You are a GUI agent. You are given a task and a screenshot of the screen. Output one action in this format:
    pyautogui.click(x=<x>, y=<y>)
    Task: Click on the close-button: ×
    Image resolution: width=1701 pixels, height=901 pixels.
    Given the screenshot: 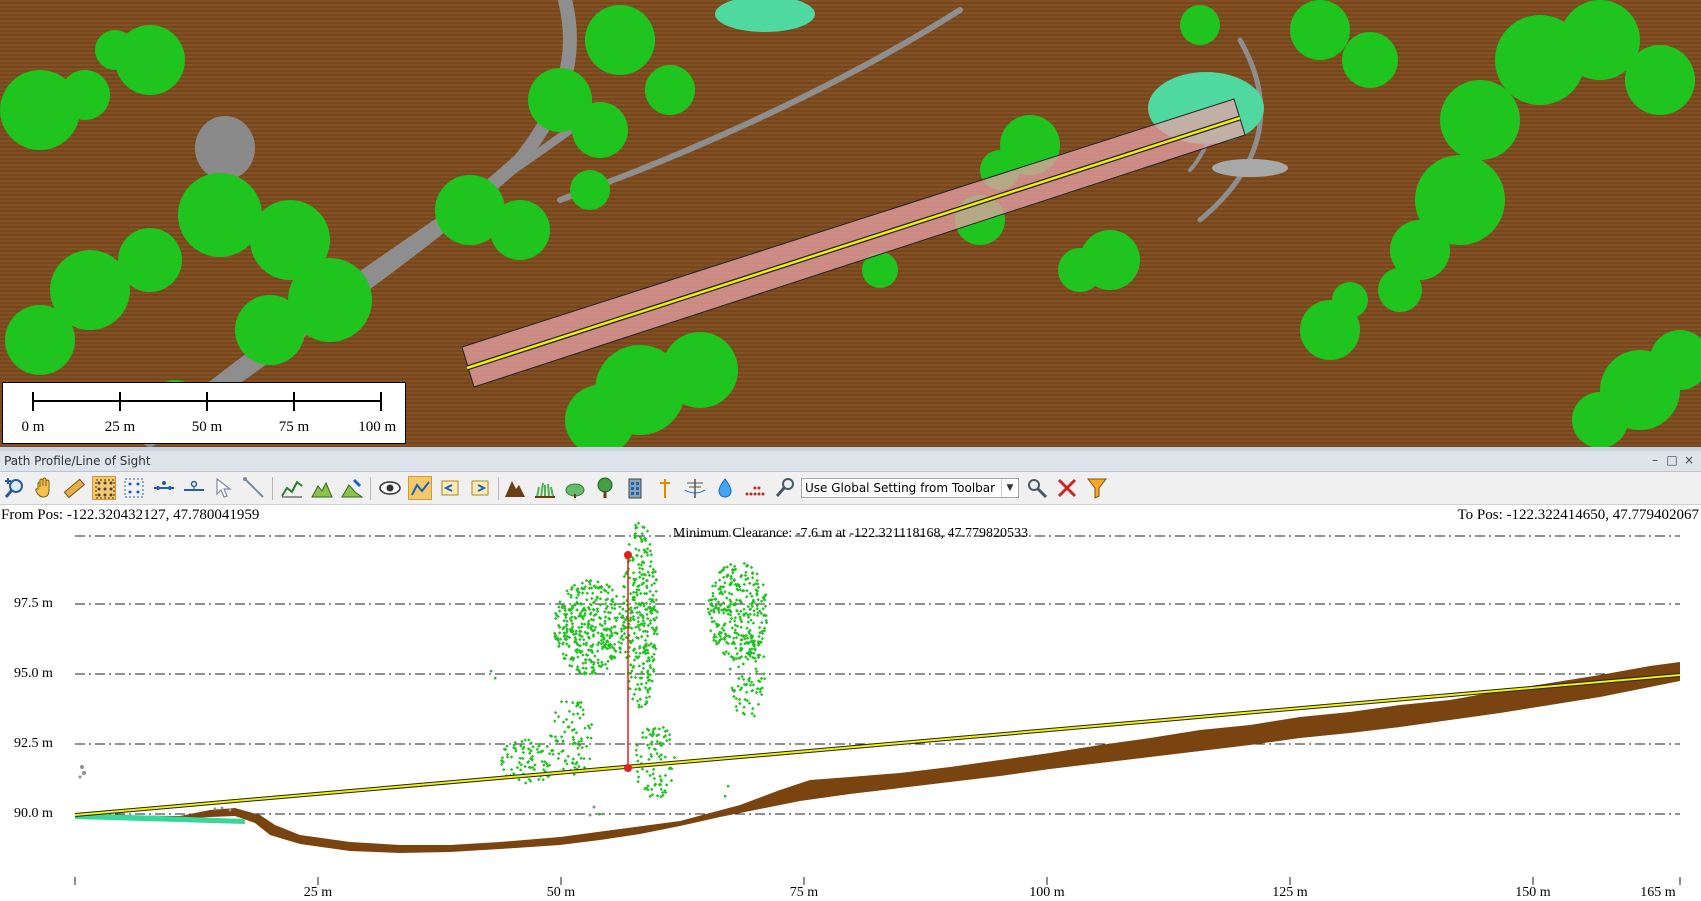 What is the action you would take?
    pyautogui.click(x=1689, y=460)
    